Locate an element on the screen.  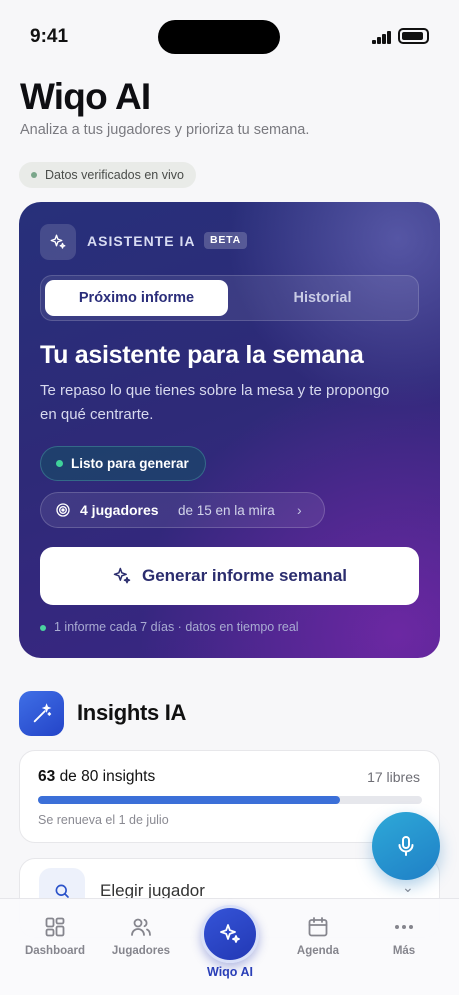
insights-renew: Se renueva el 1 de julio is located at coordinates (103, 820).